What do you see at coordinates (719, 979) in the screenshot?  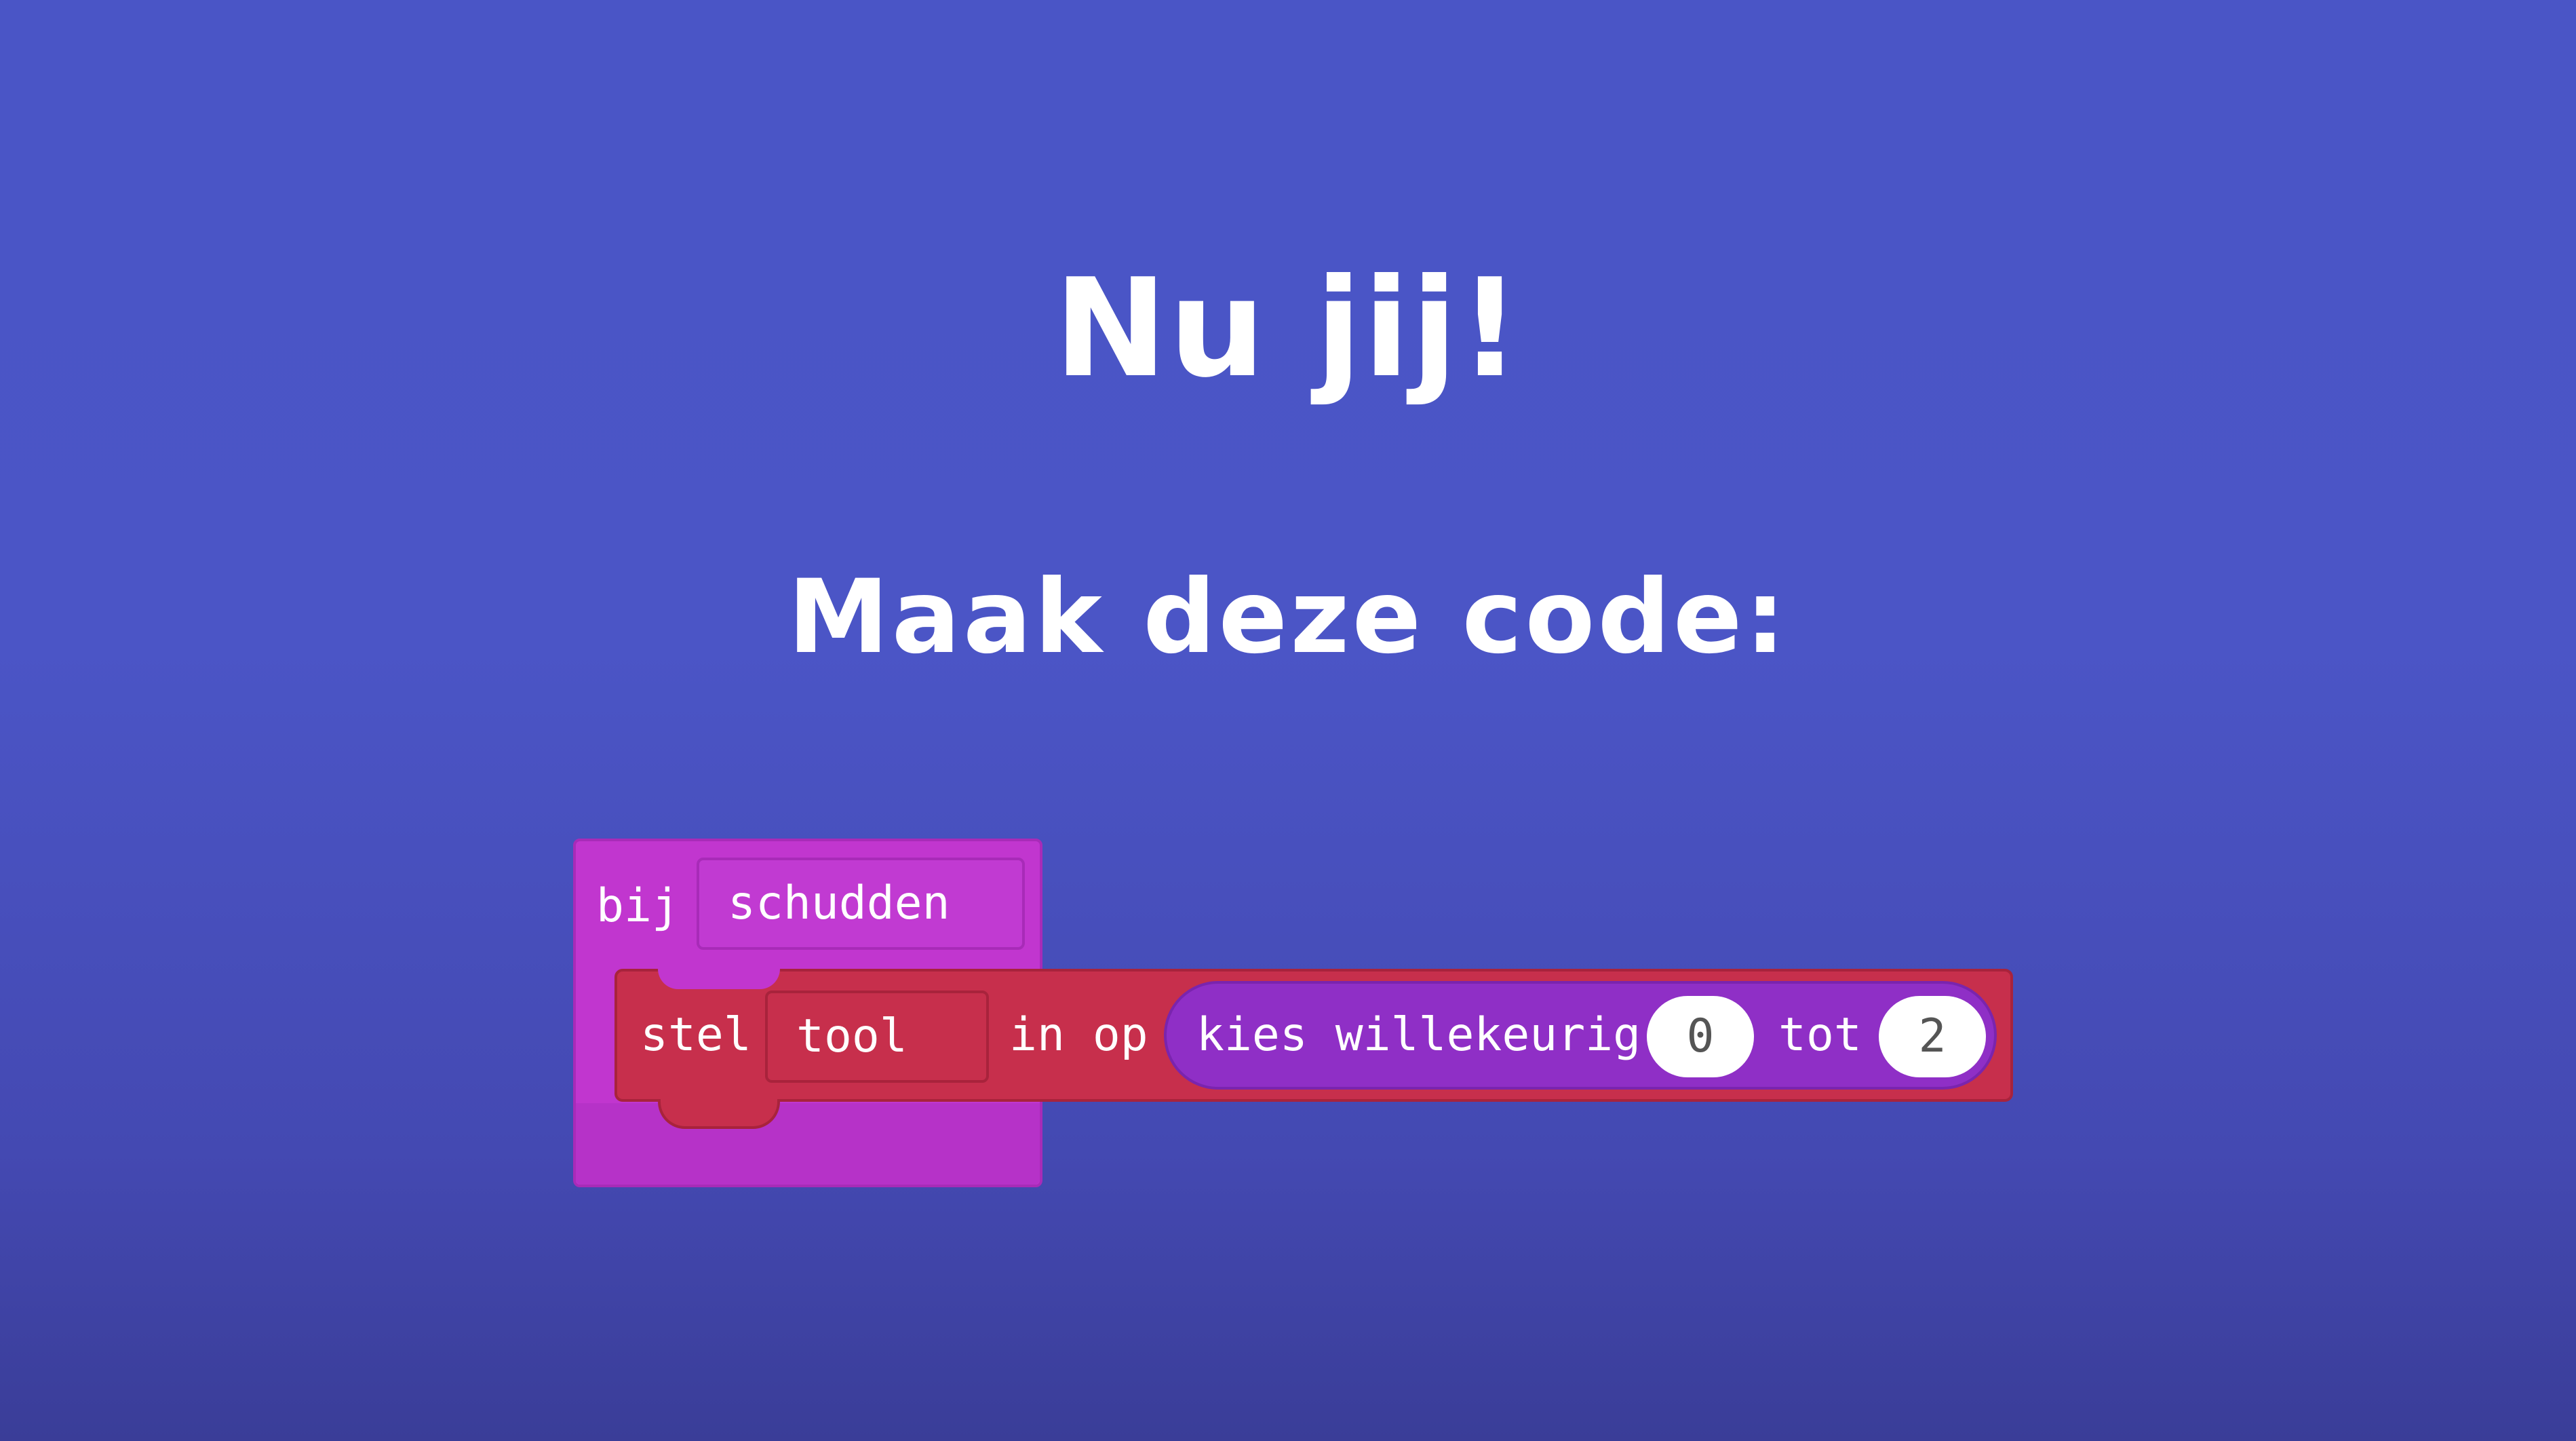 I see `block-connector-top` at bounding box center [719, 979].